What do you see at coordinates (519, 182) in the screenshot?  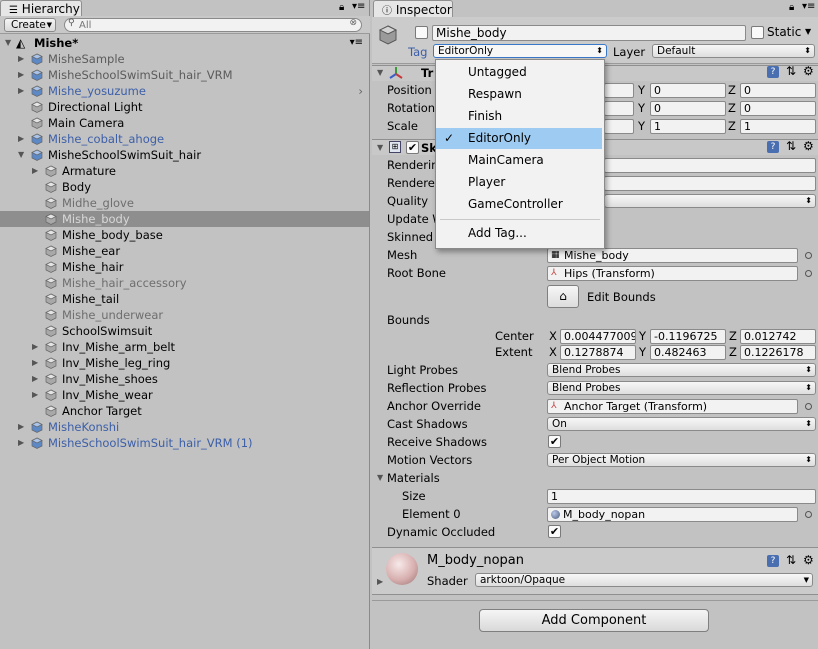 I see `tag-menu-item: Player` at bounding box center [519, 182].